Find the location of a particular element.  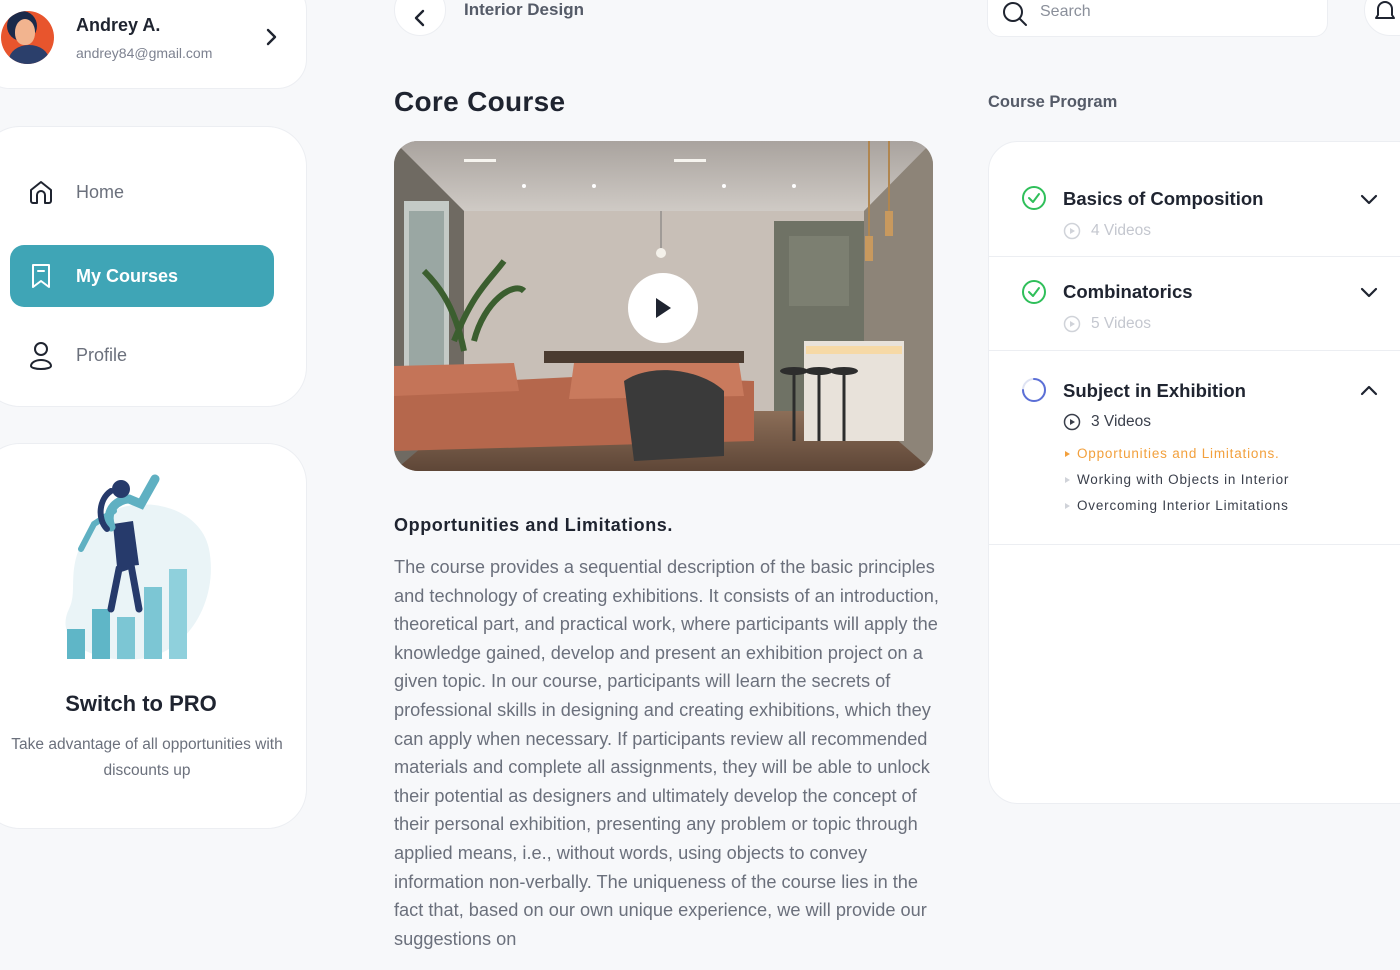

search-box is located at coordinates (1157, 18).